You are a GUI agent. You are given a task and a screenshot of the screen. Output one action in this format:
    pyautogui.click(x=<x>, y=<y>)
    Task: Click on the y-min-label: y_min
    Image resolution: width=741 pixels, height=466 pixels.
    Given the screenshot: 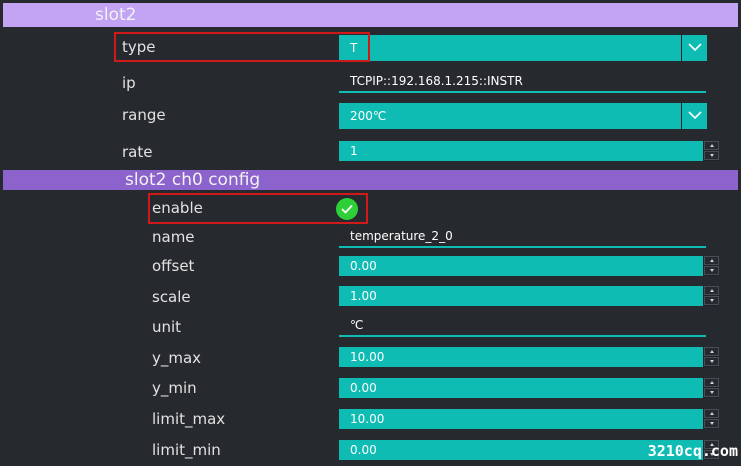 What is the action you would take?
    pyautogui.click(x=174, y=388)
    